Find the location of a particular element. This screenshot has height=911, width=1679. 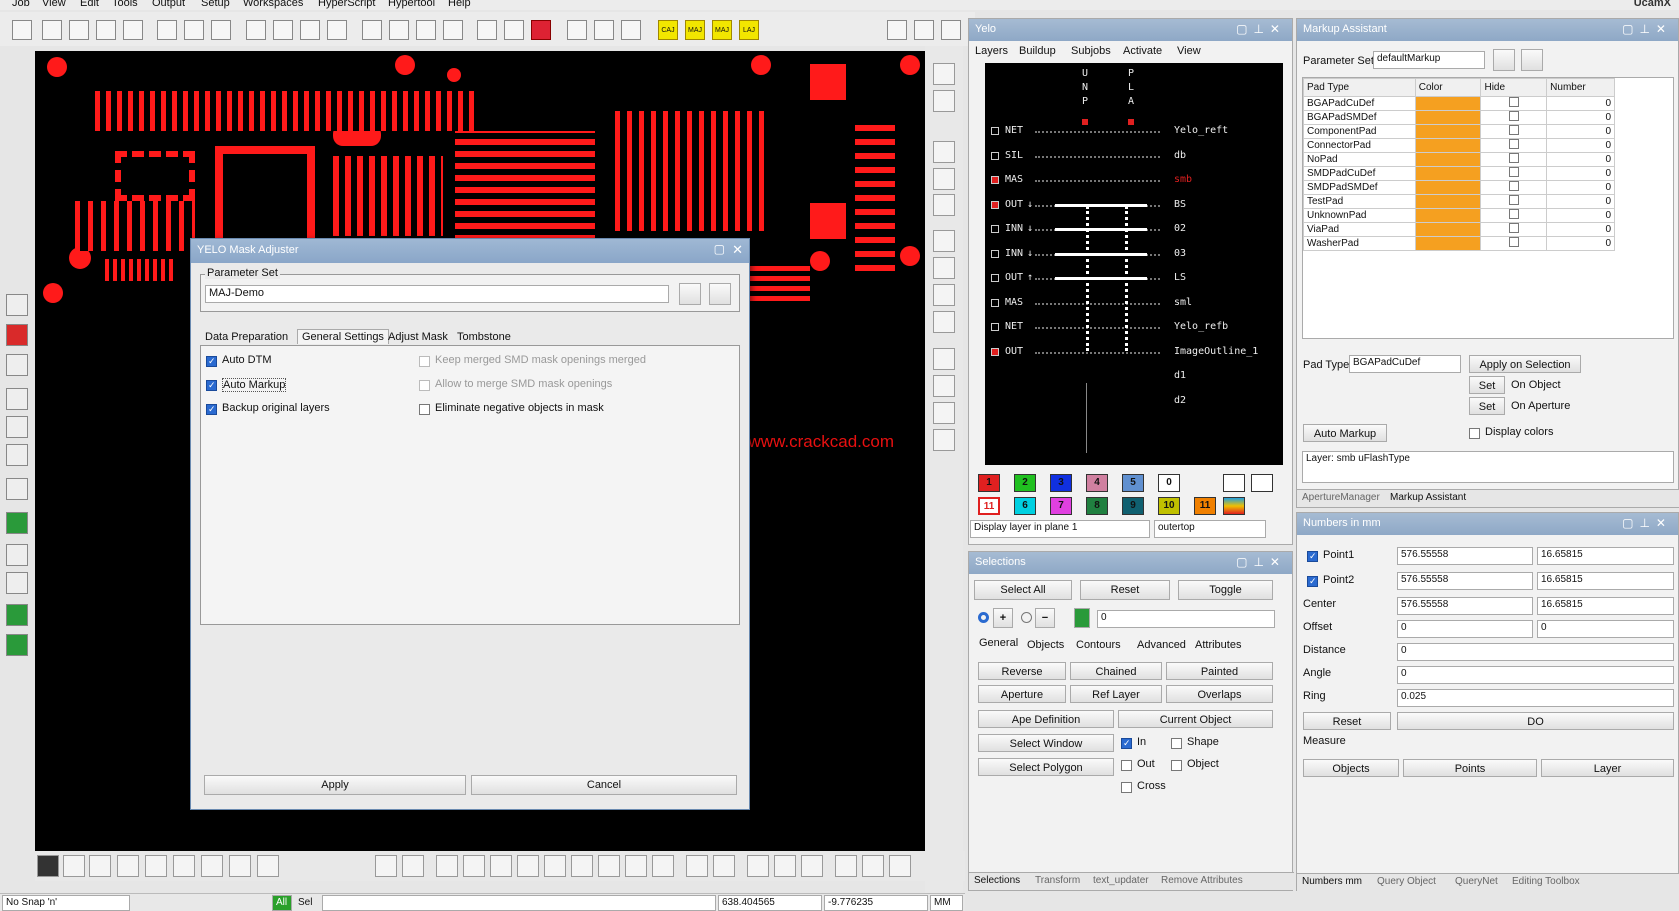

ape-definition-button: Ape Definition is located at coordinates (1046, 719).